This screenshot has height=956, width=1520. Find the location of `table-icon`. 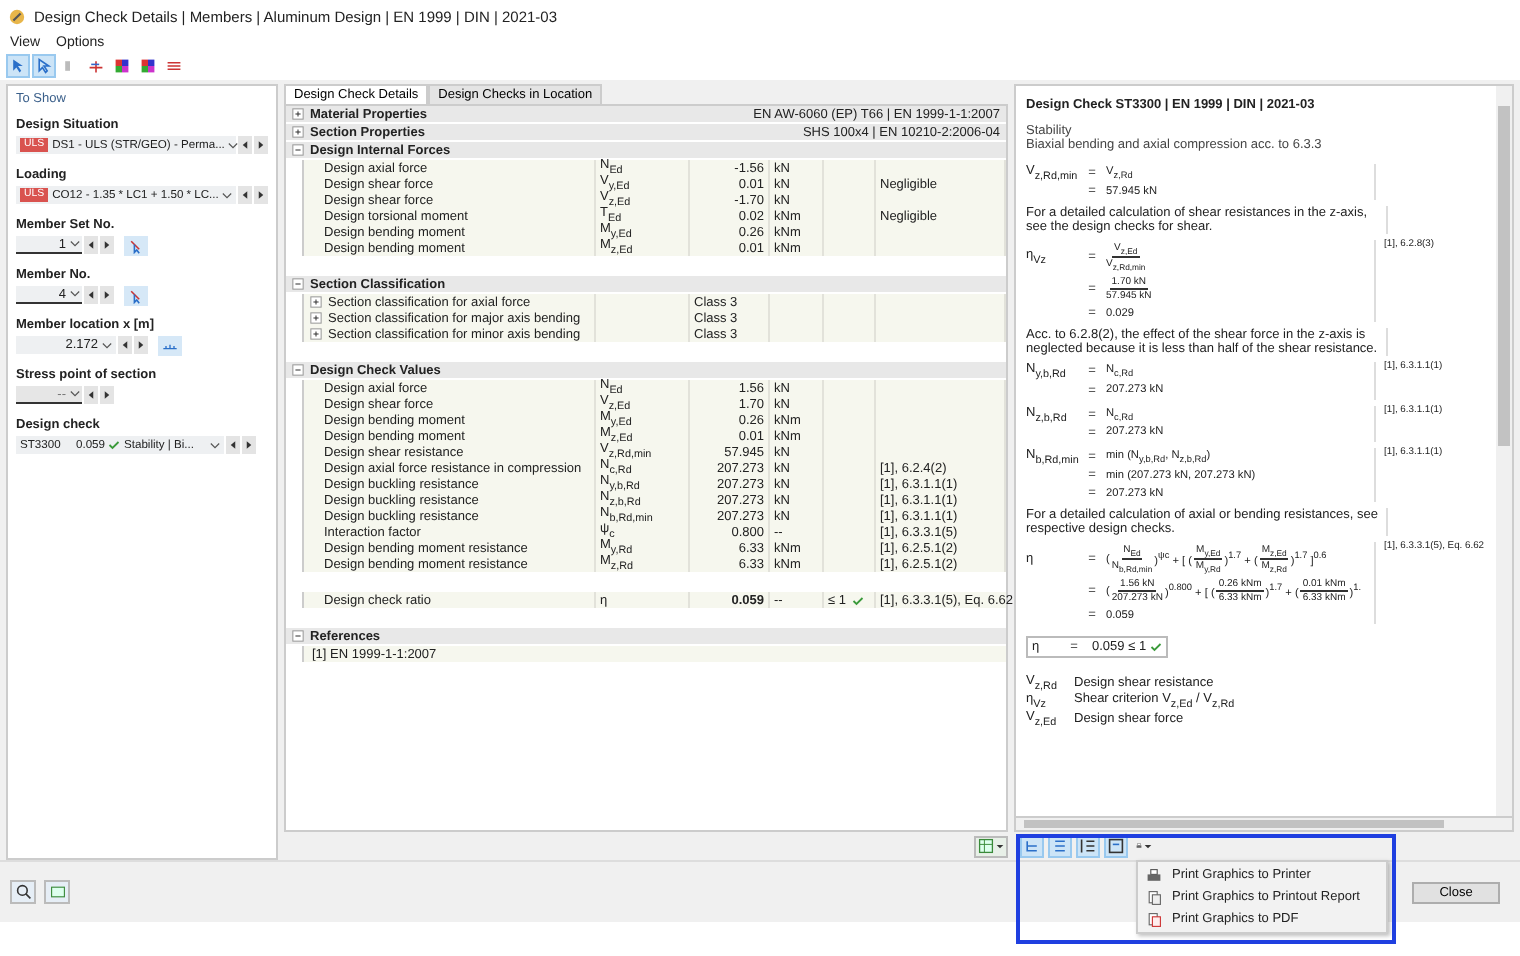

table-icon is located at coordinates (986, 846).